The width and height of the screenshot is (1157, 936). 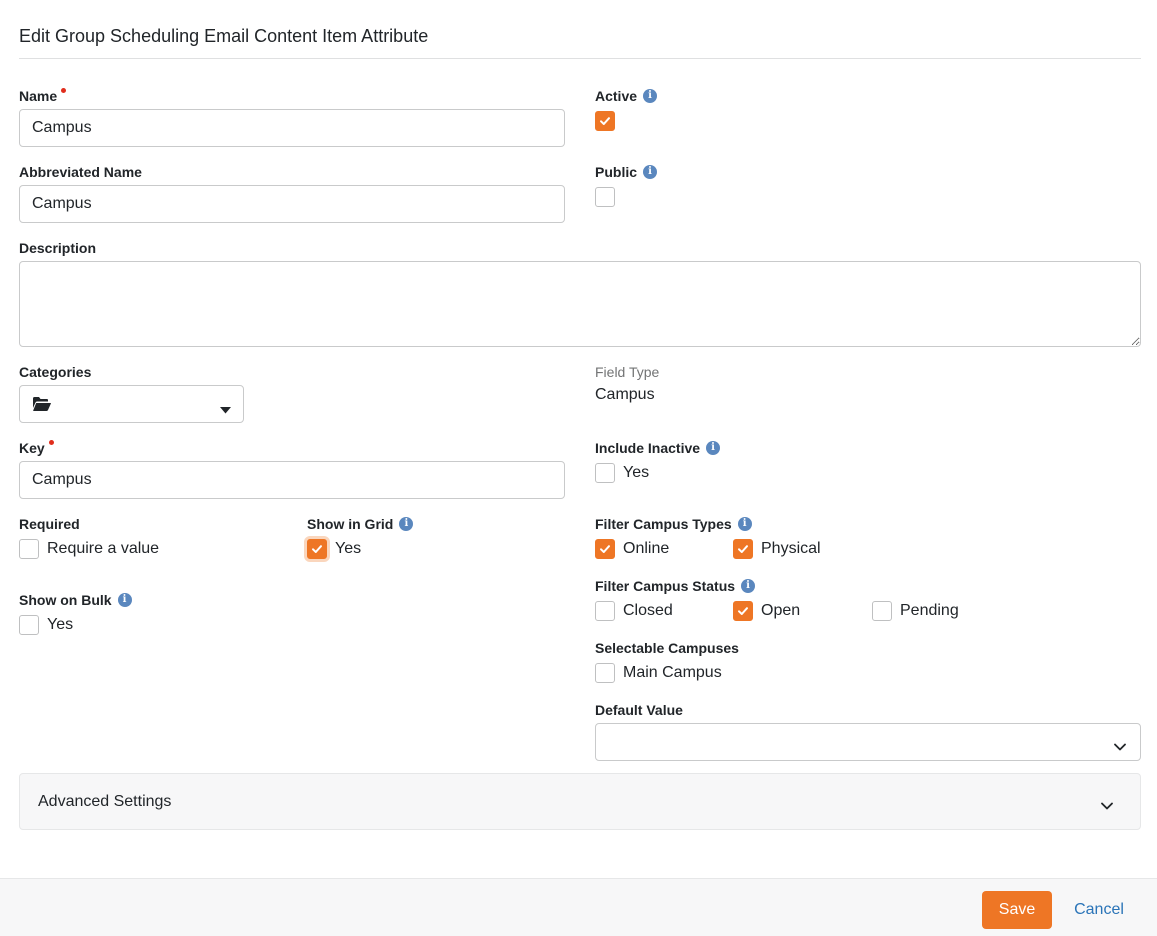 What do you see at coordinates (648, 610) in the screenshot?
I see `campus-status-closed-text: Closed` at bounding box center [648, 610].